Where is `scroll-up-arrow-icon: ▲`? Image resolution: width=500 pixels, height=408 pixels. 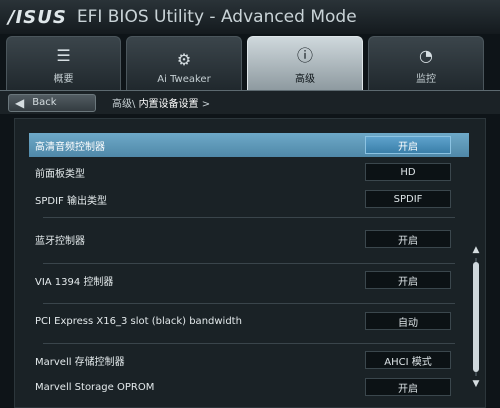
scroll-up-arrow-icon: ▲ is located at coordinates (476, 250).